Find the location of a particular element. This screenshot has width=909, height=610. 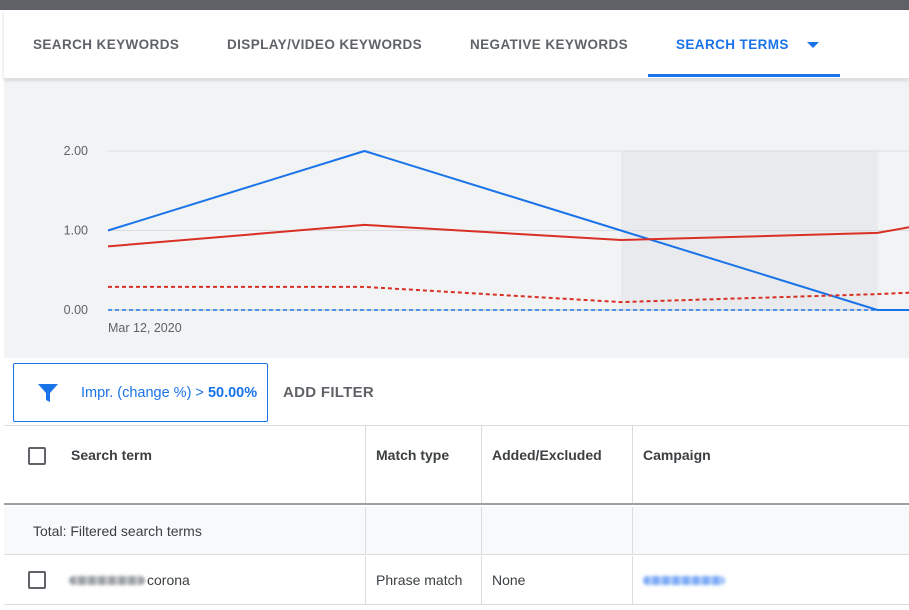

filter-chip: Impr. (change %) > 50.00% is located at coordinates (140, 392).